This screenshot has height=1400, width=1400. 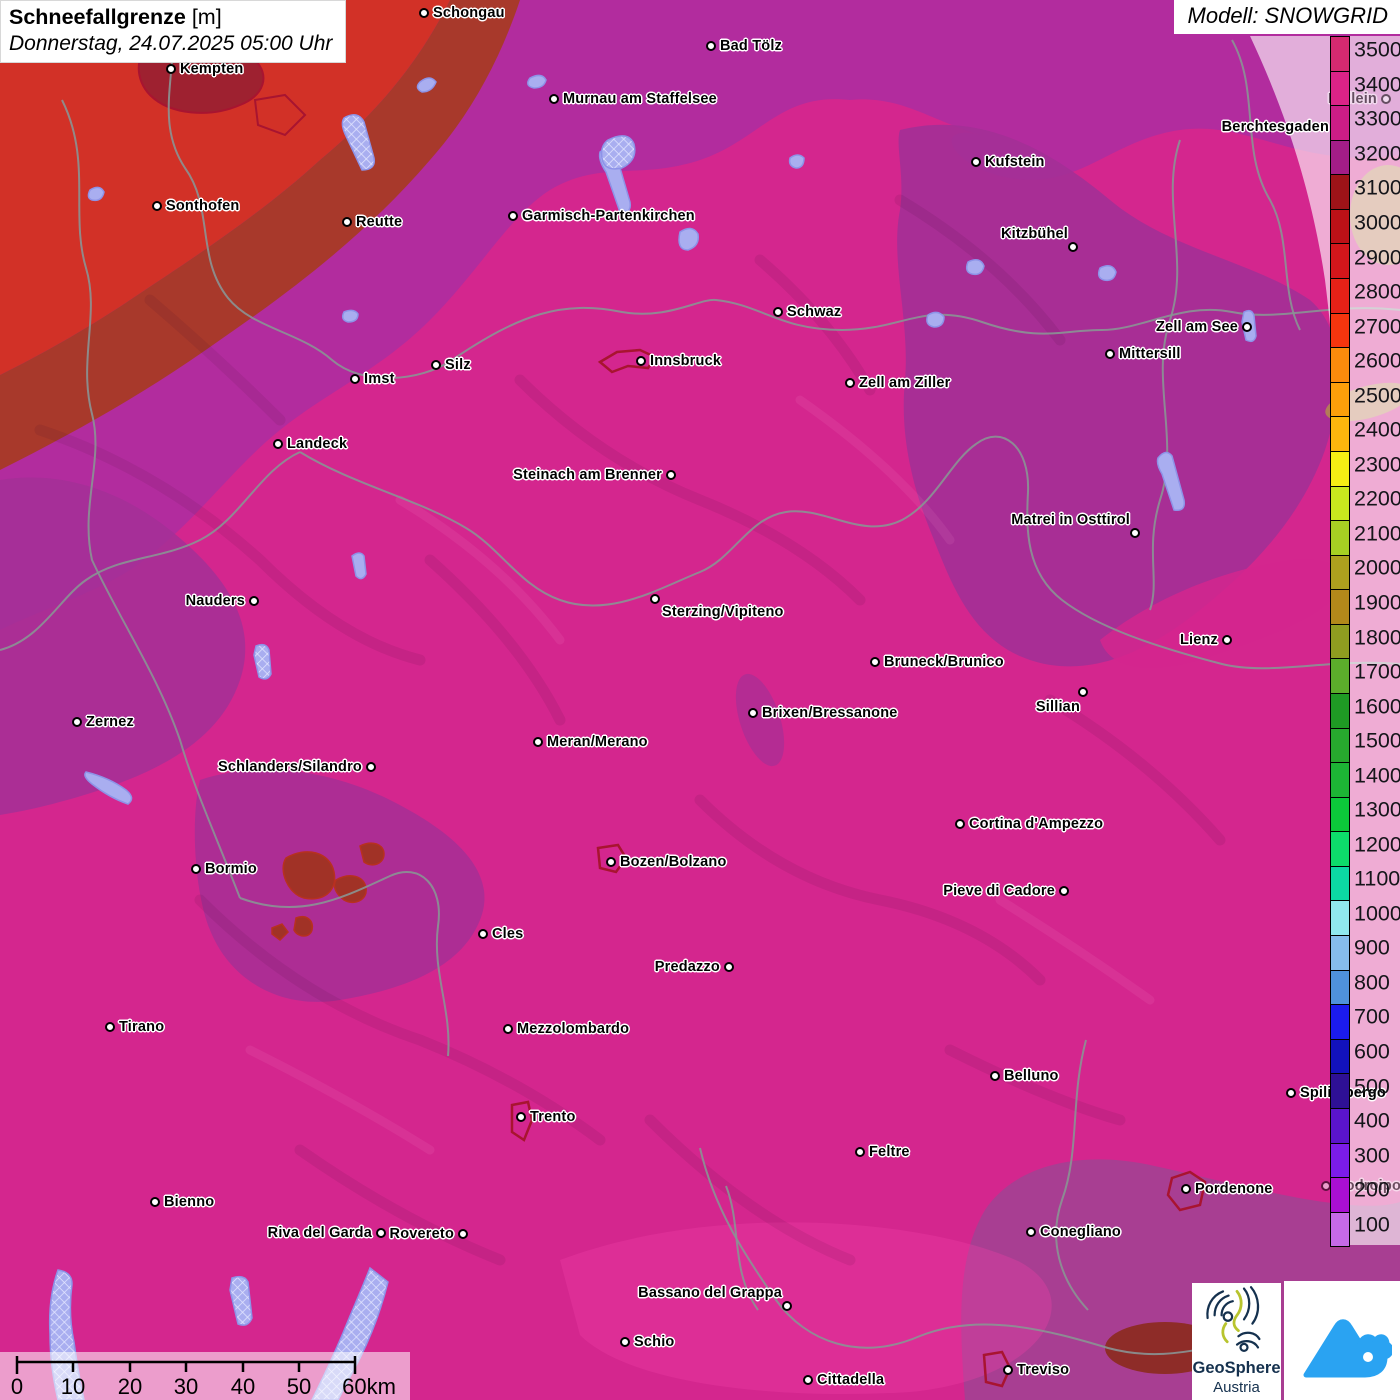 I want to click on city-label: Mittersill, so click(x=1150, y=354).